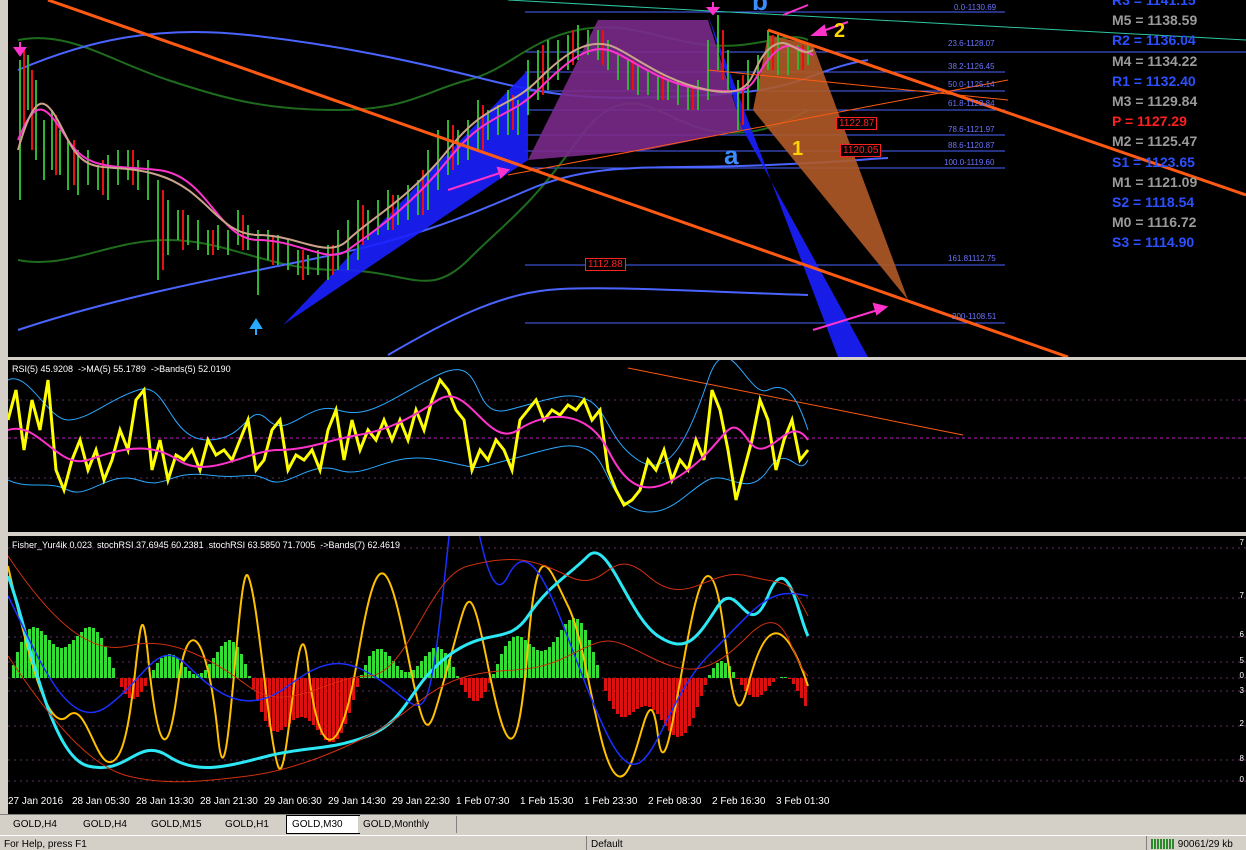 The width and height of the screenshot is (1246, 850). Describe the element at coordinates (256, 326) in the screenshot. I see `blue-up-arrow` at that location.